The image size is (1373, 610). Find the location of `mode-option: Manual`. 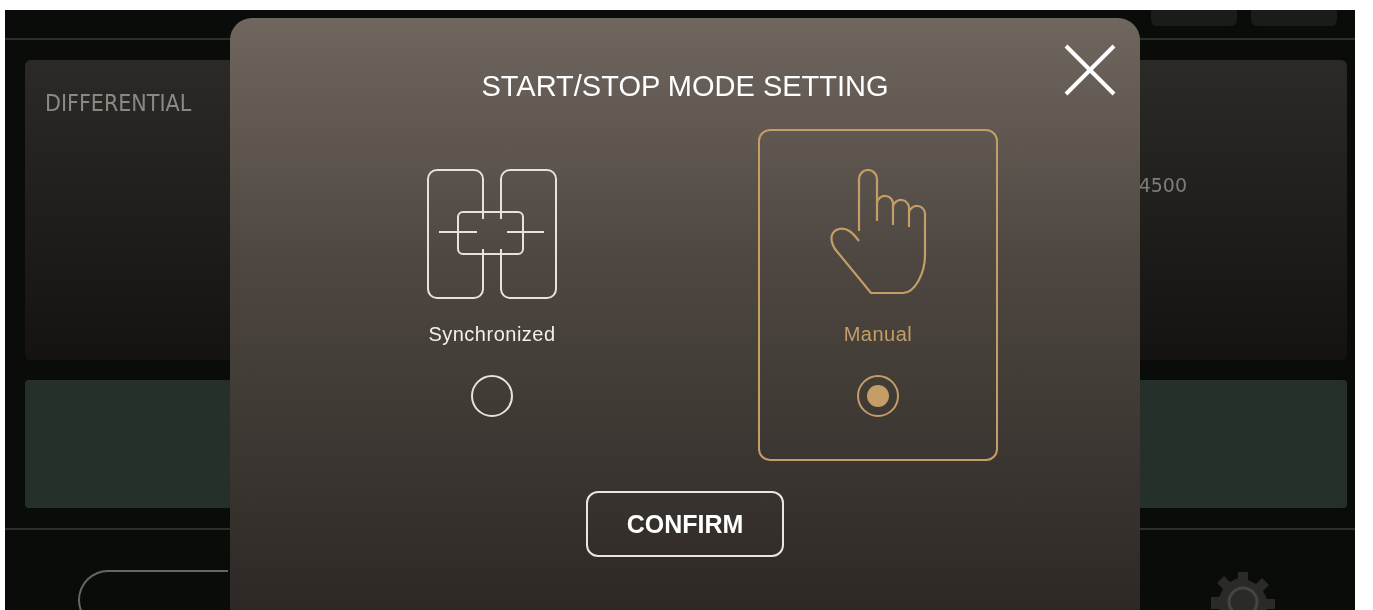

mode-option: Manual is located at coordinates (878, 295).